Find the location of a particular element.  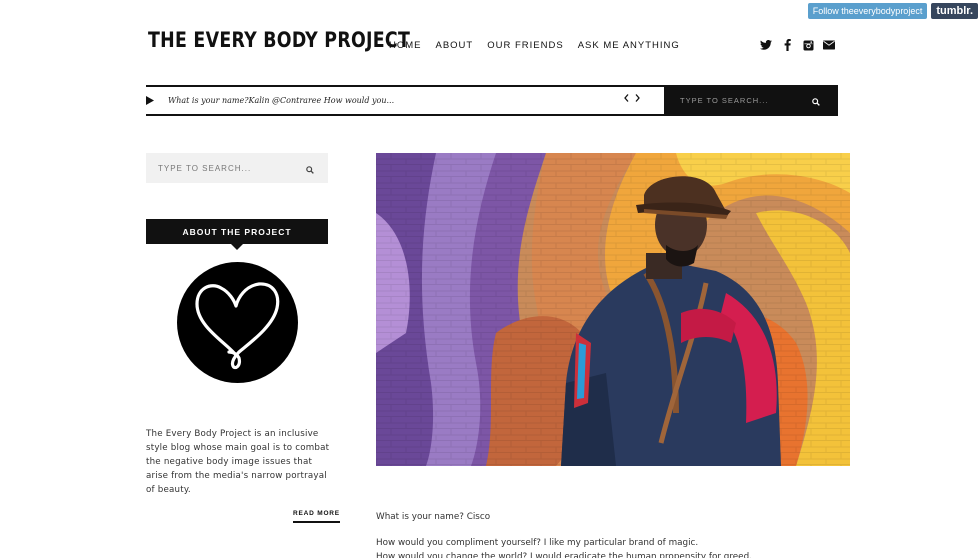

social-links is located at coordinates (797, 45).